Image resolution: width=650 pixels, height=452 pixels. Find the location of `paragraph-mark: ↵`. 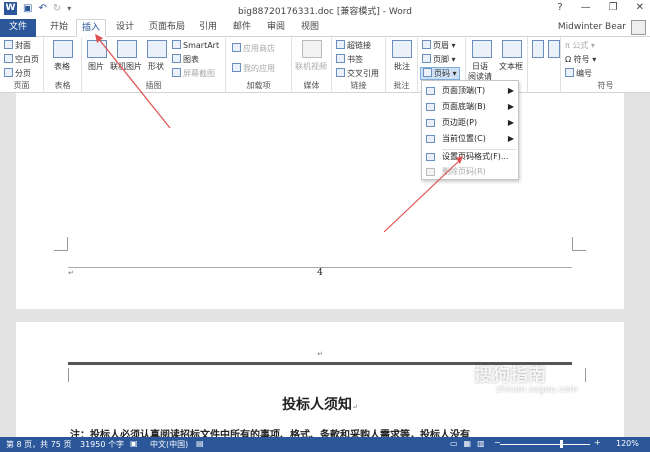

paragraph-mark: ↵ is located at coordinates (71, 273).